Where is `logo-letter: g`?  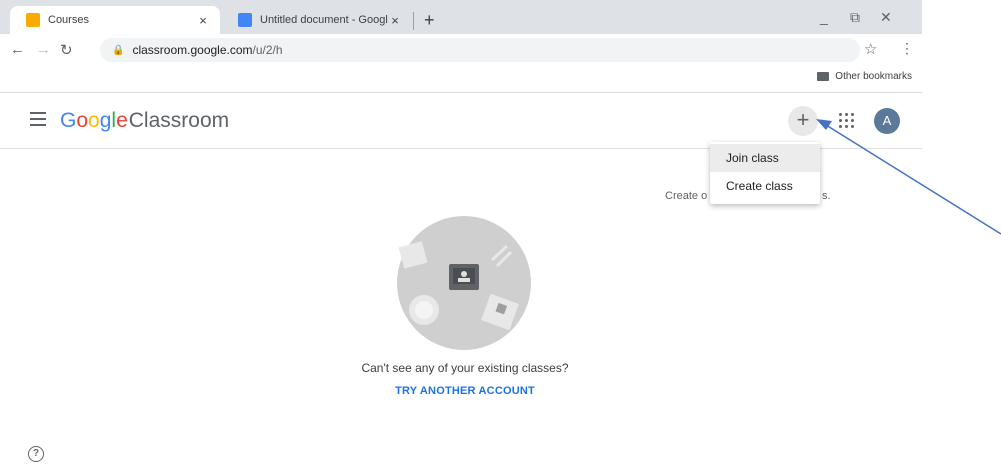
logo-letter: g is located at coordinates (105, 120).